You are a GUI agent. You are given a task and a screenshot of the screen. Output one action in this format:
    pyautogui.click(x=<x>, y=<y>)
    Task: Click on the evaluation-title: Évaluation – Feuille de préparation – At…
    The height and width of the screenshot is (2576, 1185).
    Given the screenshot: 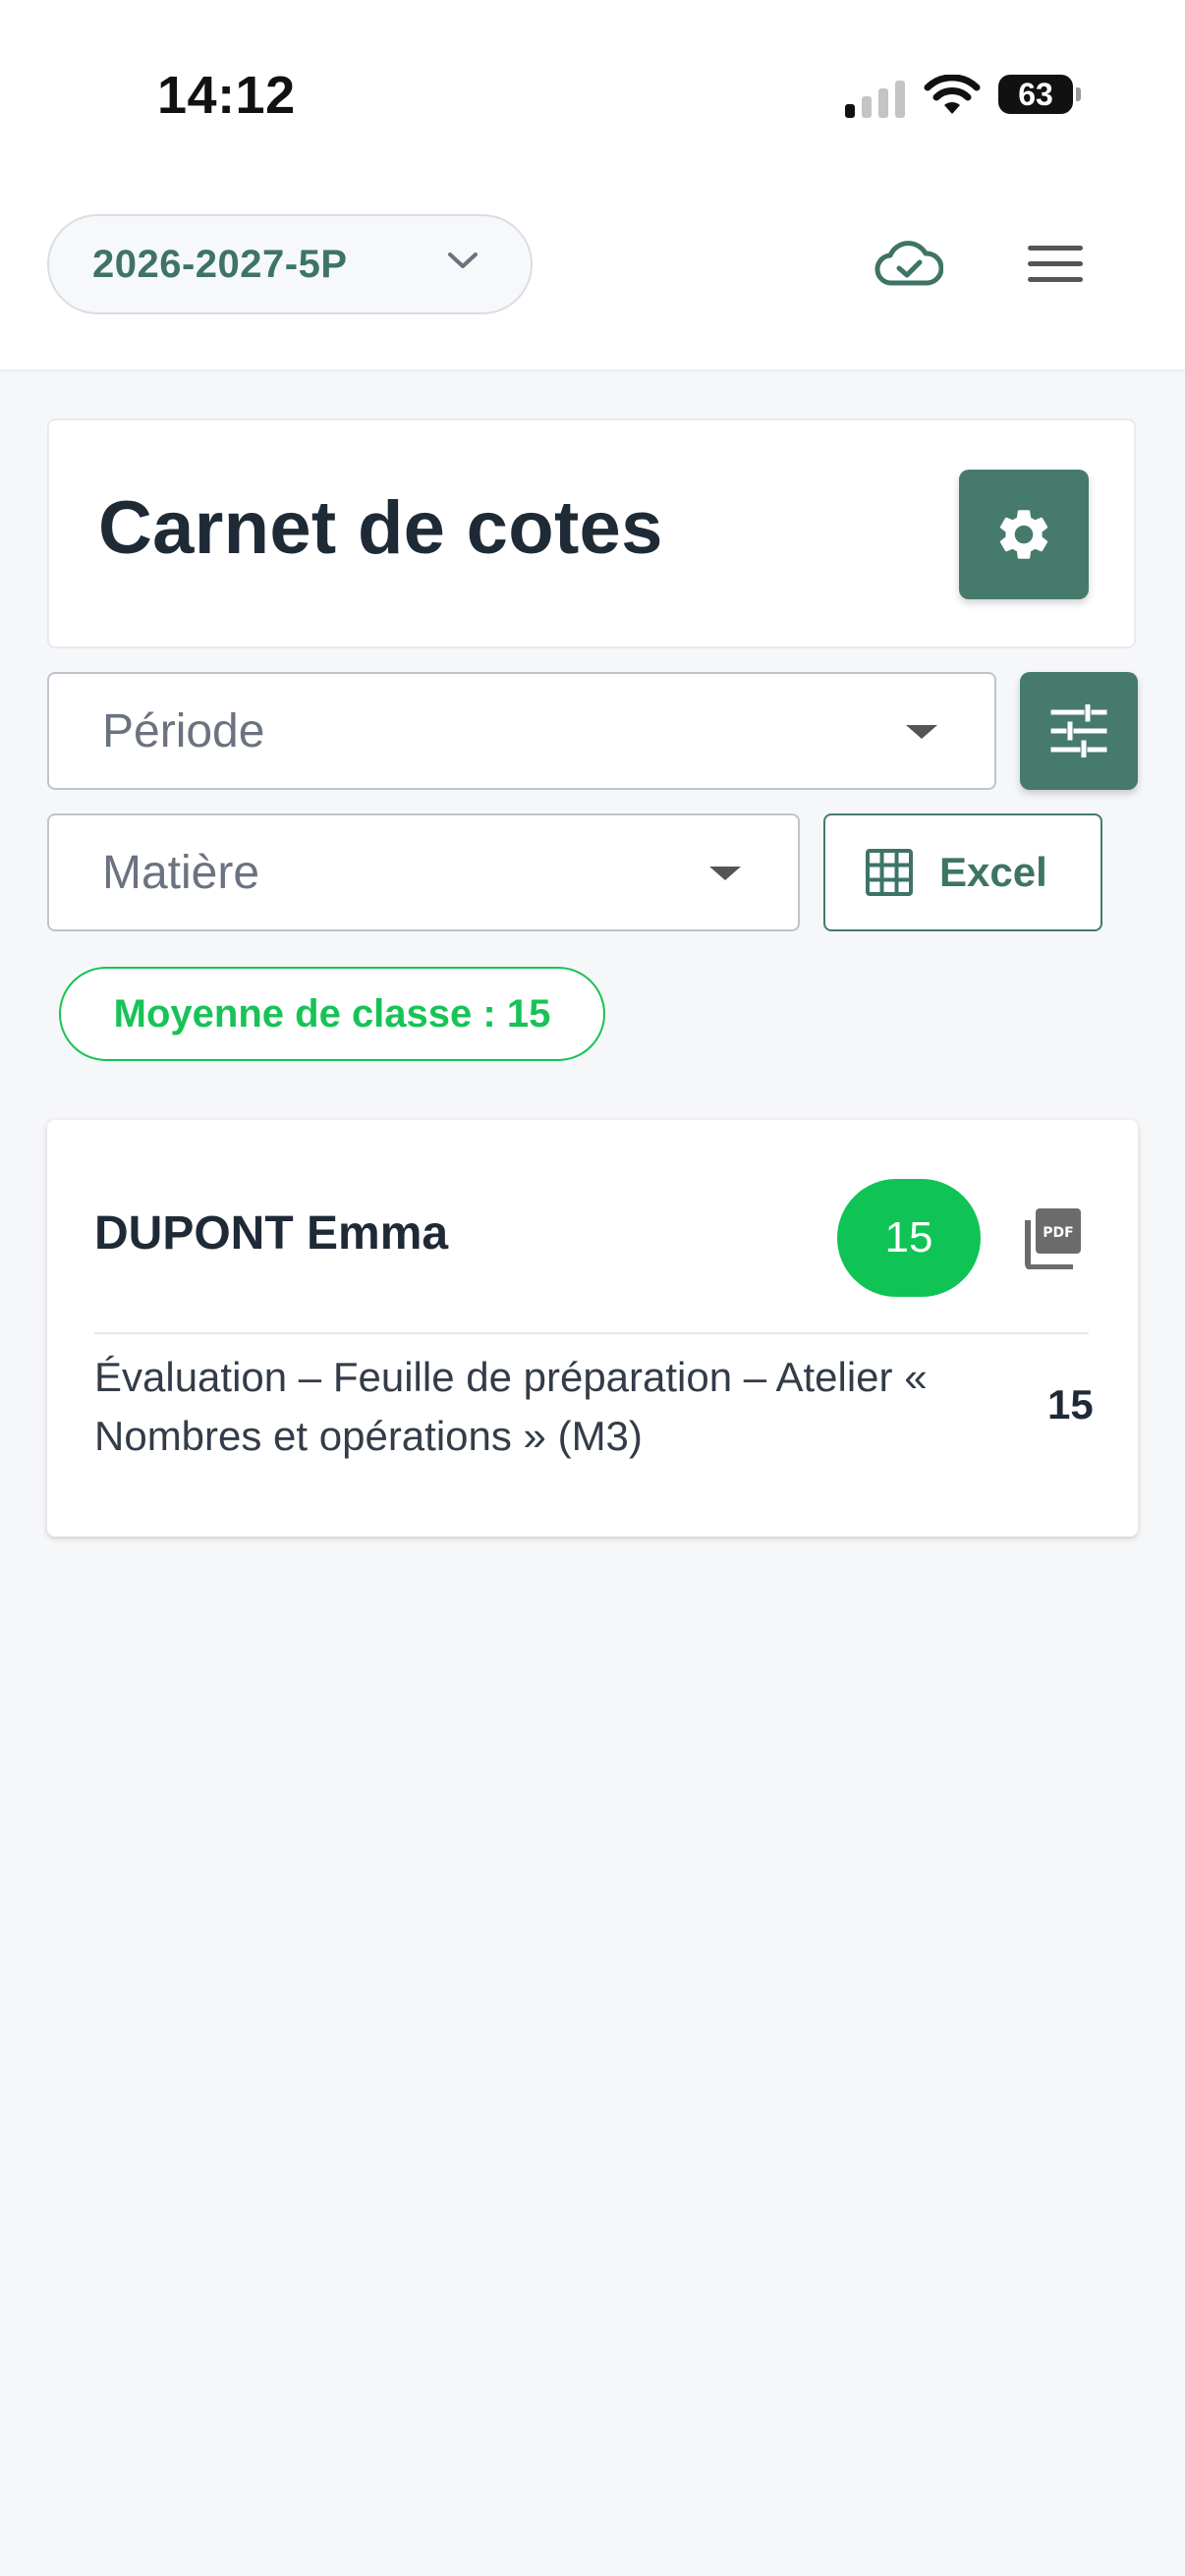 What is the action you would take?
    pyautogui.click(x=511, y=1406)
    